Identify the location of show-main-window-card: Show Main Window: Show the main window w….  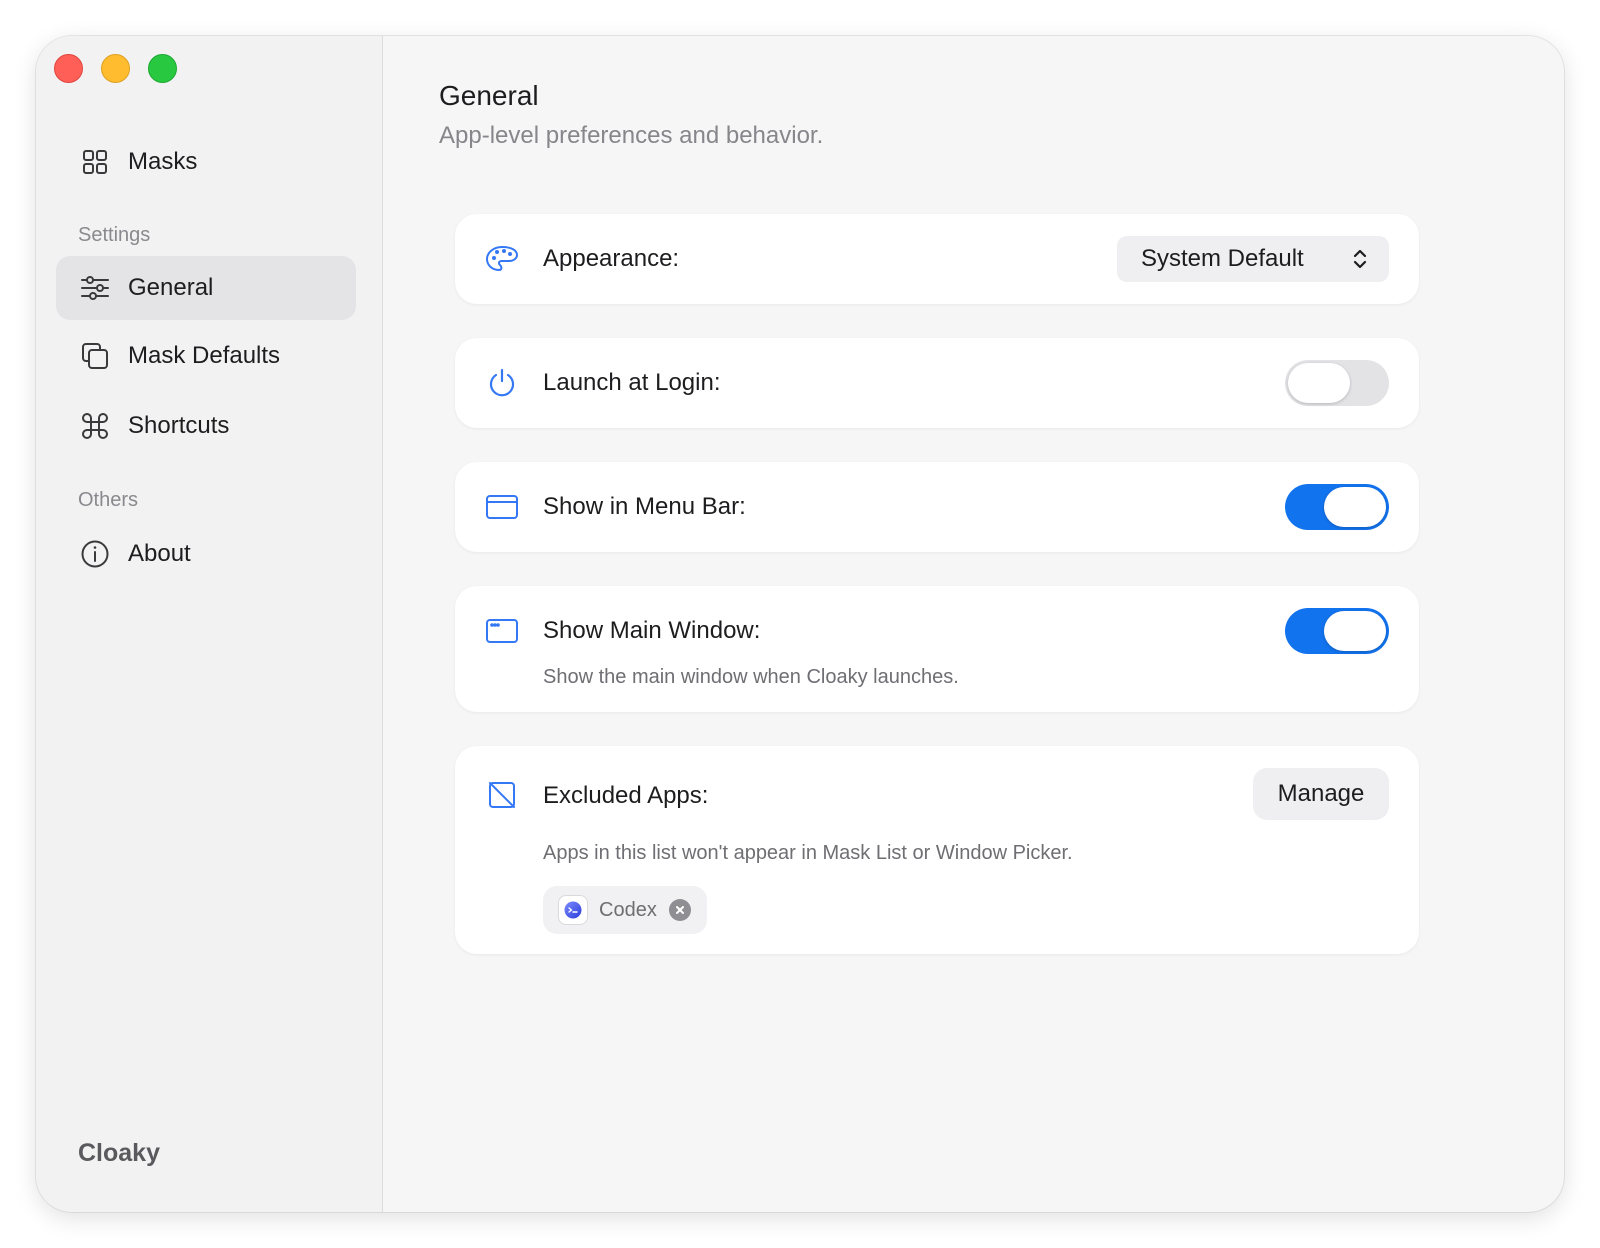
(937, 649).